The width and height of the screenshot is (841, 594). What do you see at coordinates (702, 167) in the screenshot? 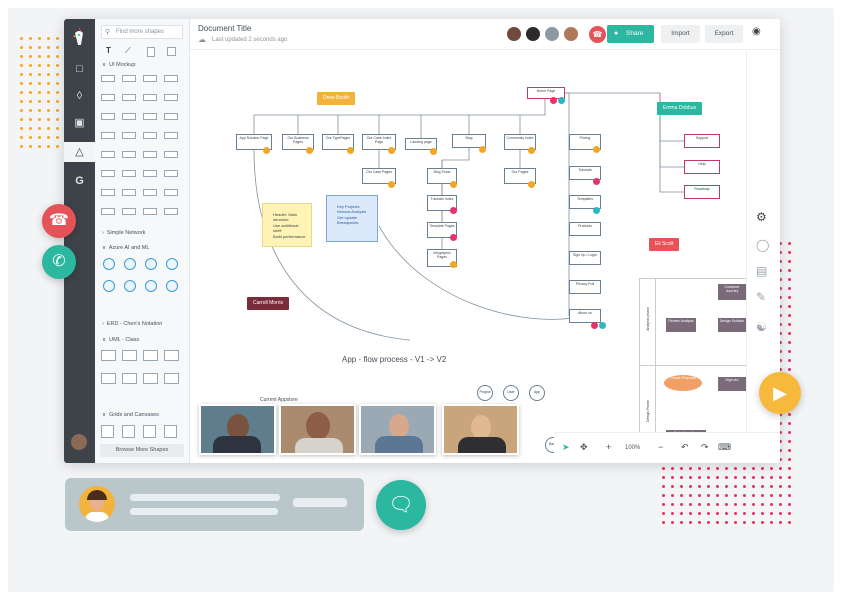
I see `flow-node-help: Help` at bounding box center [702, 167].